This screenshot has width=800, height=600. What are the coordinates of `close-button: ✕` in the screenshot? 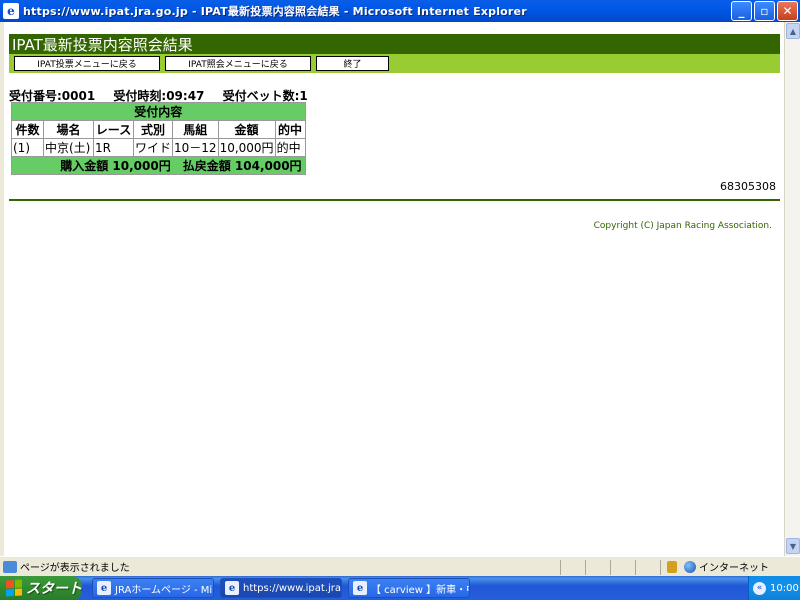 It's located at (787, 11).